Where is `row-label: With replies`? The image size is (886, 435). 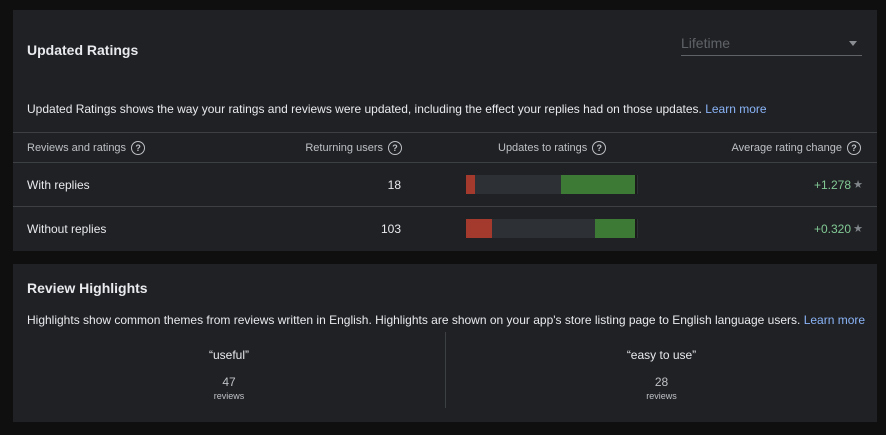
row-label: With replies is located at coordinates (58, 185).